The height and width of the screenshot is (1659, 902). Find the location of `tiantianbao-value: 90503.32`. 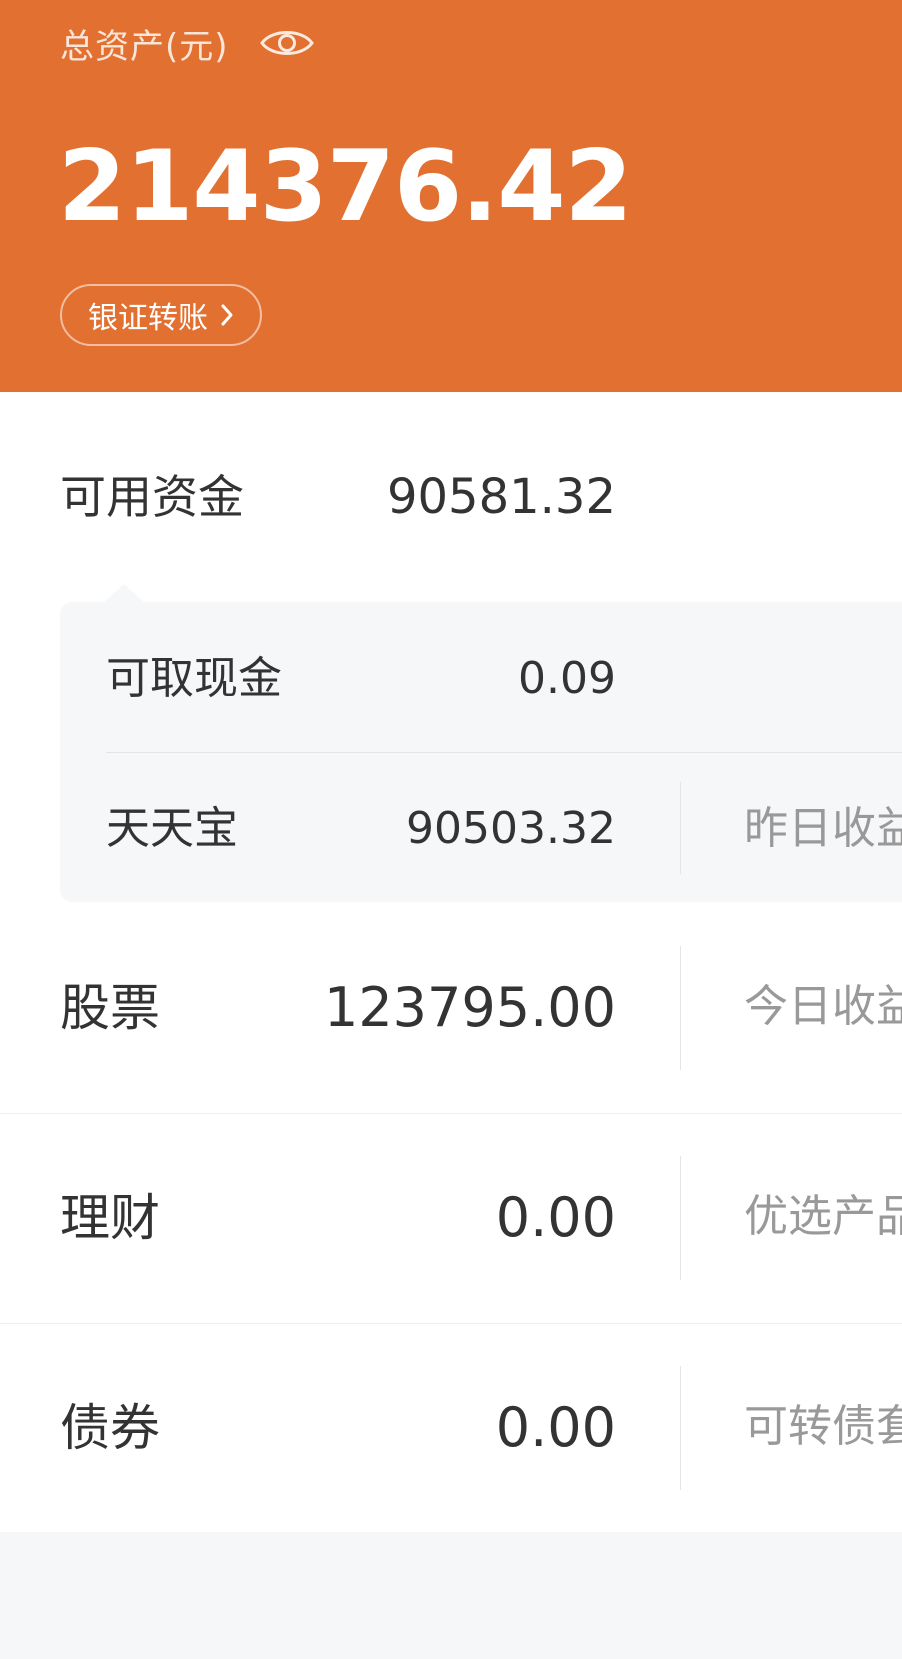

tiantianbao-value: 90503.32 is located at coordinates (511, 828).